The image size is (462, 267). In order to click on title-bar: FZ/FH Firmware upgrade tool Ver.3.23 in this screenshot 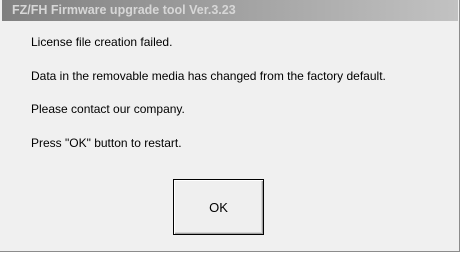, I will do `click(230, 10)`.